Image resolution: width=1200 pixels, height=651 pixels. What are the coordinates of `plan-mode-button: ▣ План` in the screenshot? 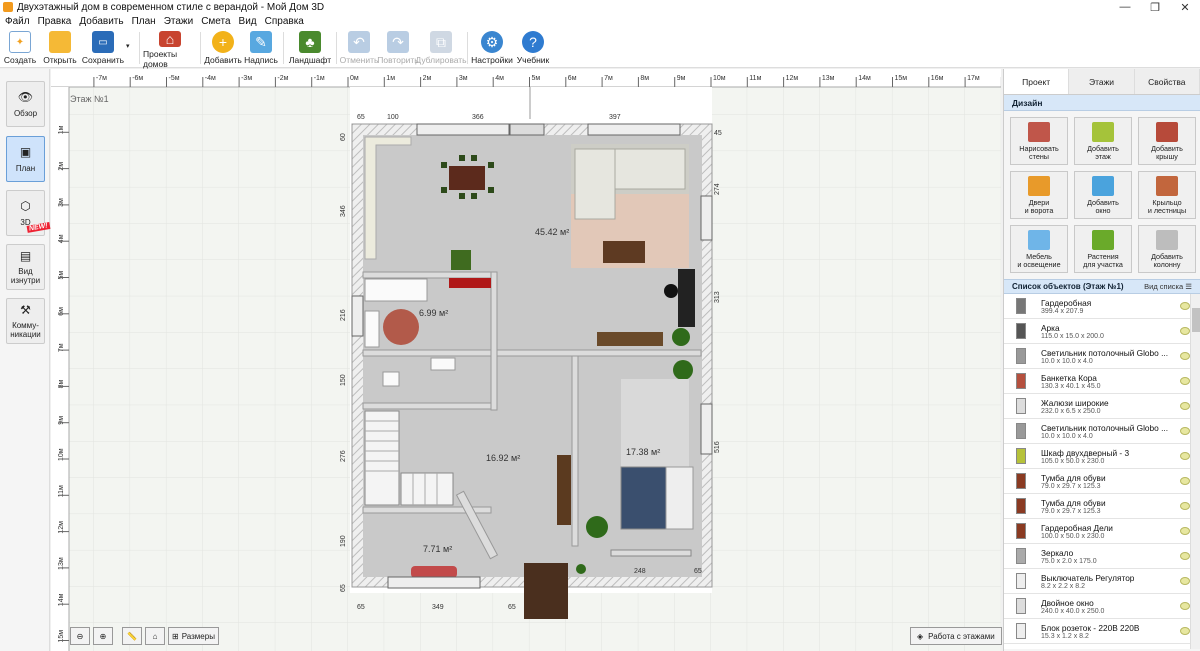 It's located at (25, 159).